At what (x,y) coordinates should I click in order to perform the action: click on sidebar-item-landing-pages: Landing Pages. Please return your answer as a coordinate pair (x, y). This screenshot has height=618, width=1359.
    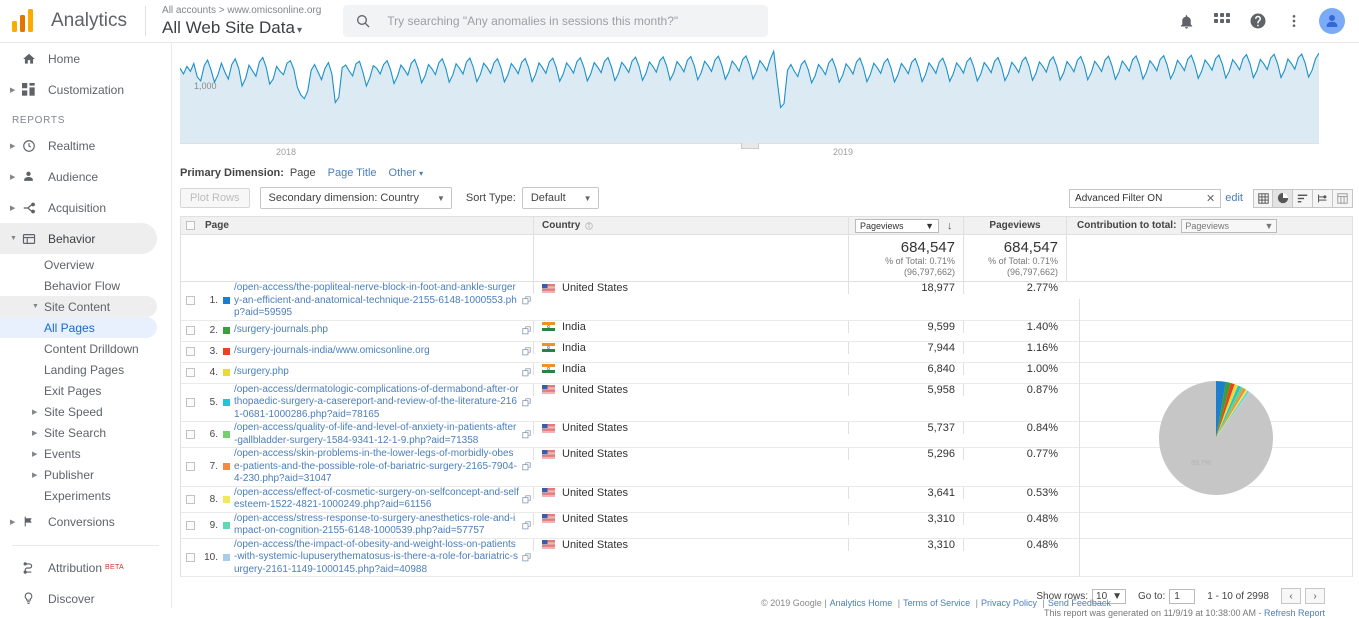
    Looking at the image, I should click on (85, 369).